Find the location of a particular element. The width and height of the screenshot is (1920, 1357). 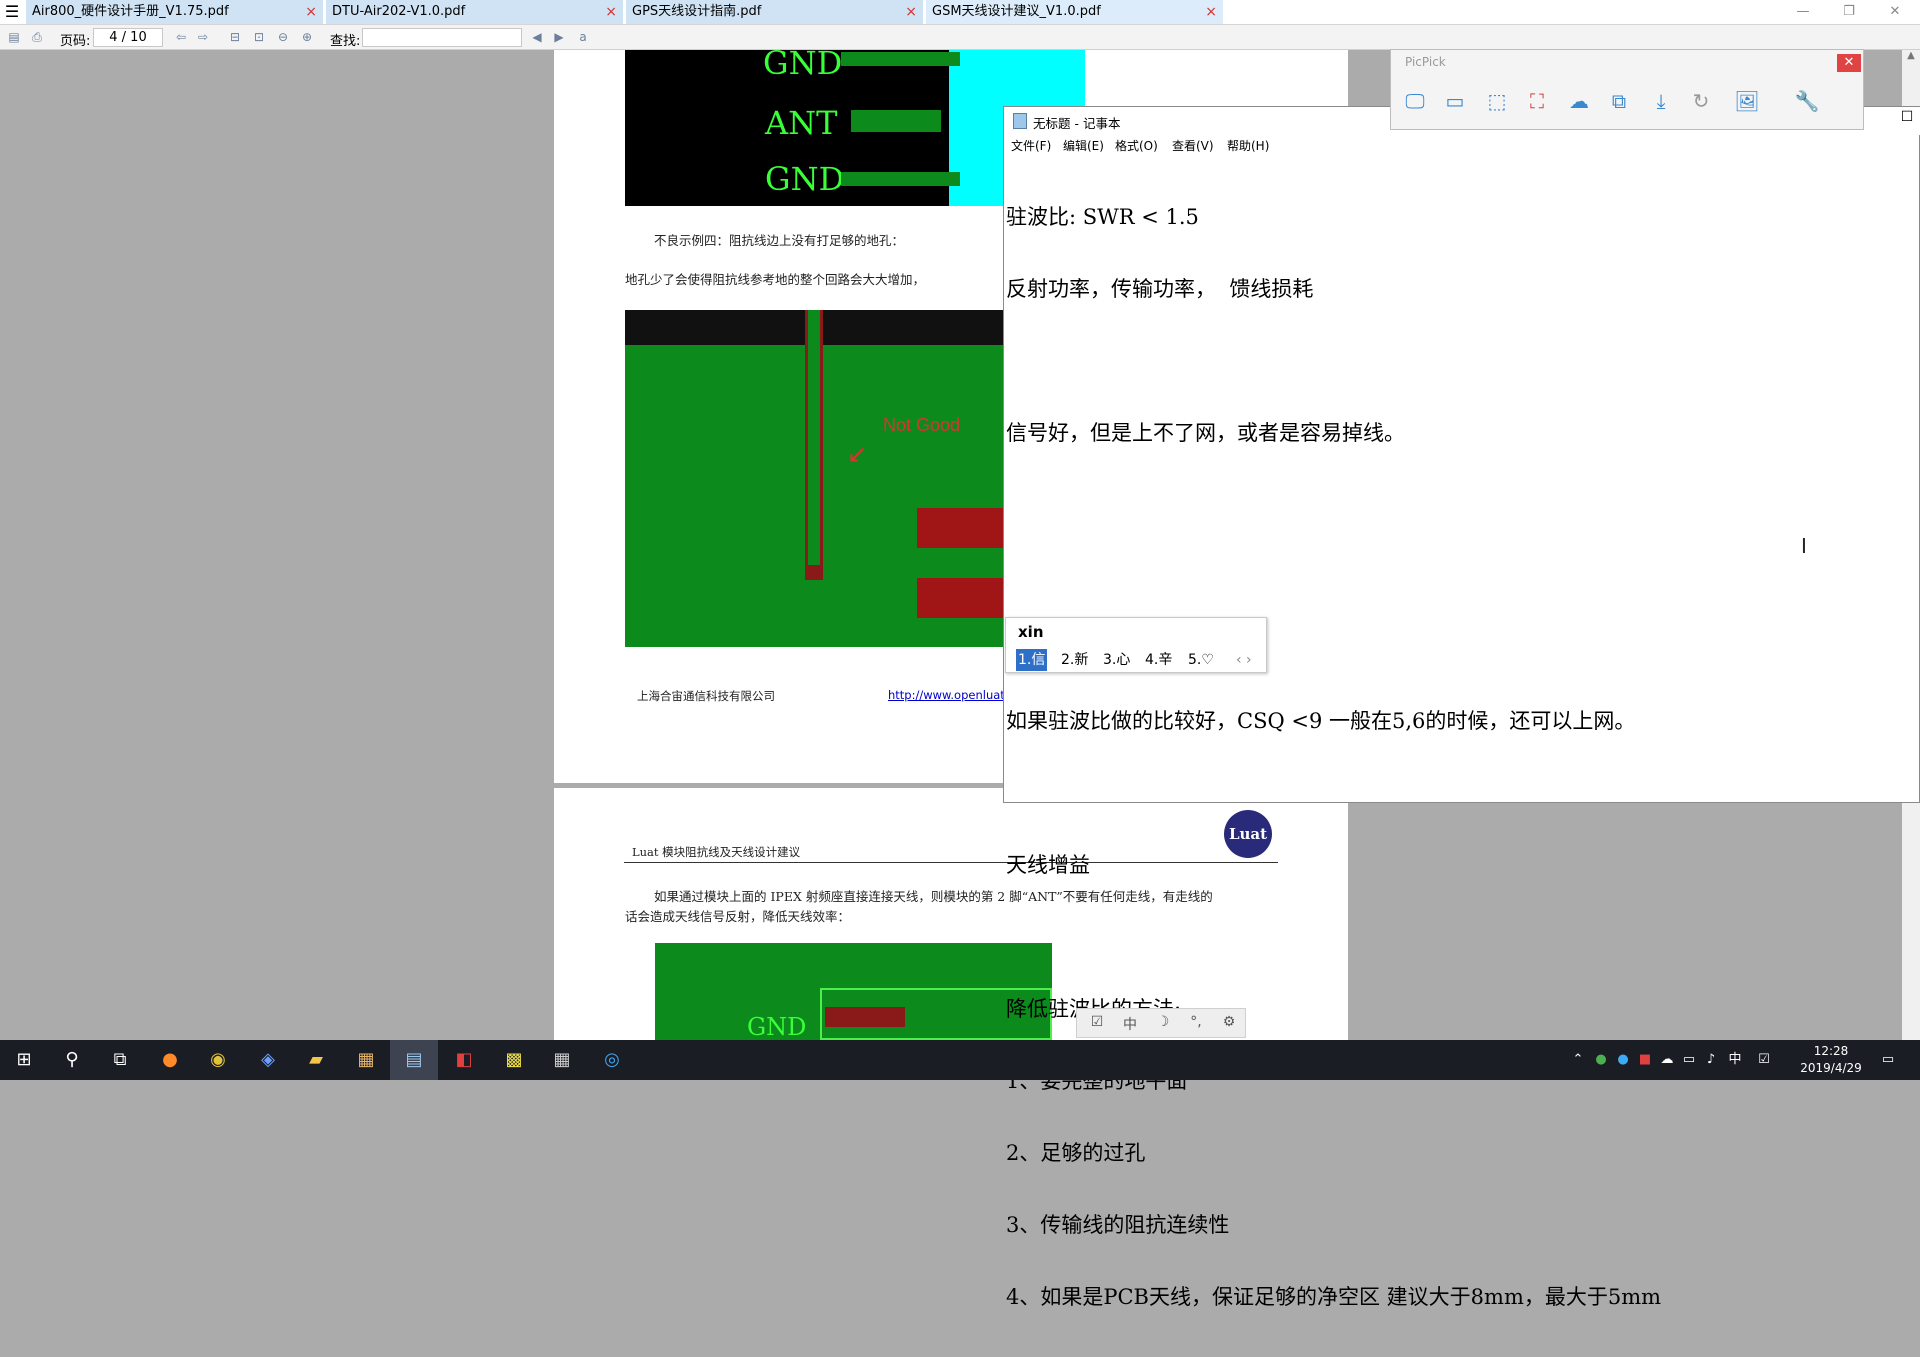

fit-page-icon: ⊡ is located at coordinates (259, 37).